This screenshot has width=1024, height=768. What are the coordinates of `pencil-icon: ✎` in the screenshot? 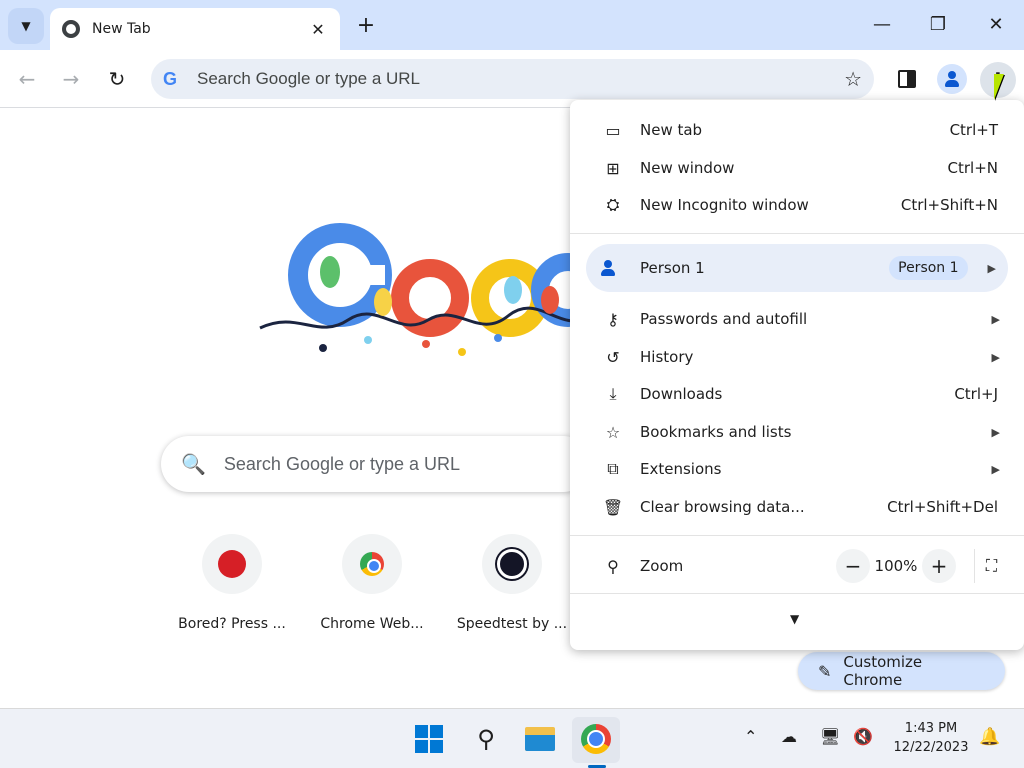 It's located at (825, 671).